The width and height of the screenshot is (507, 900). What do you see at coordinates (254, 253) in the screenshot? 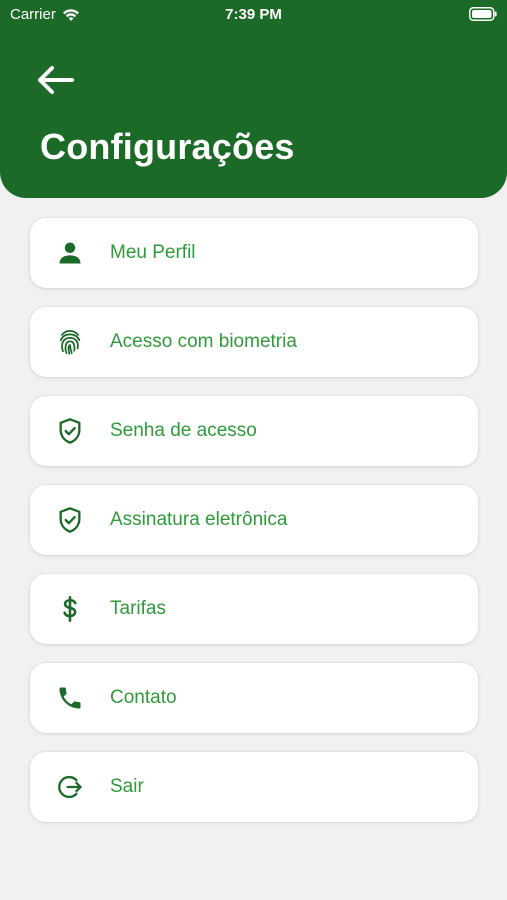
I see `menu-item-meu-perfil: Meu Perfil` at bounding box center [254, 253].